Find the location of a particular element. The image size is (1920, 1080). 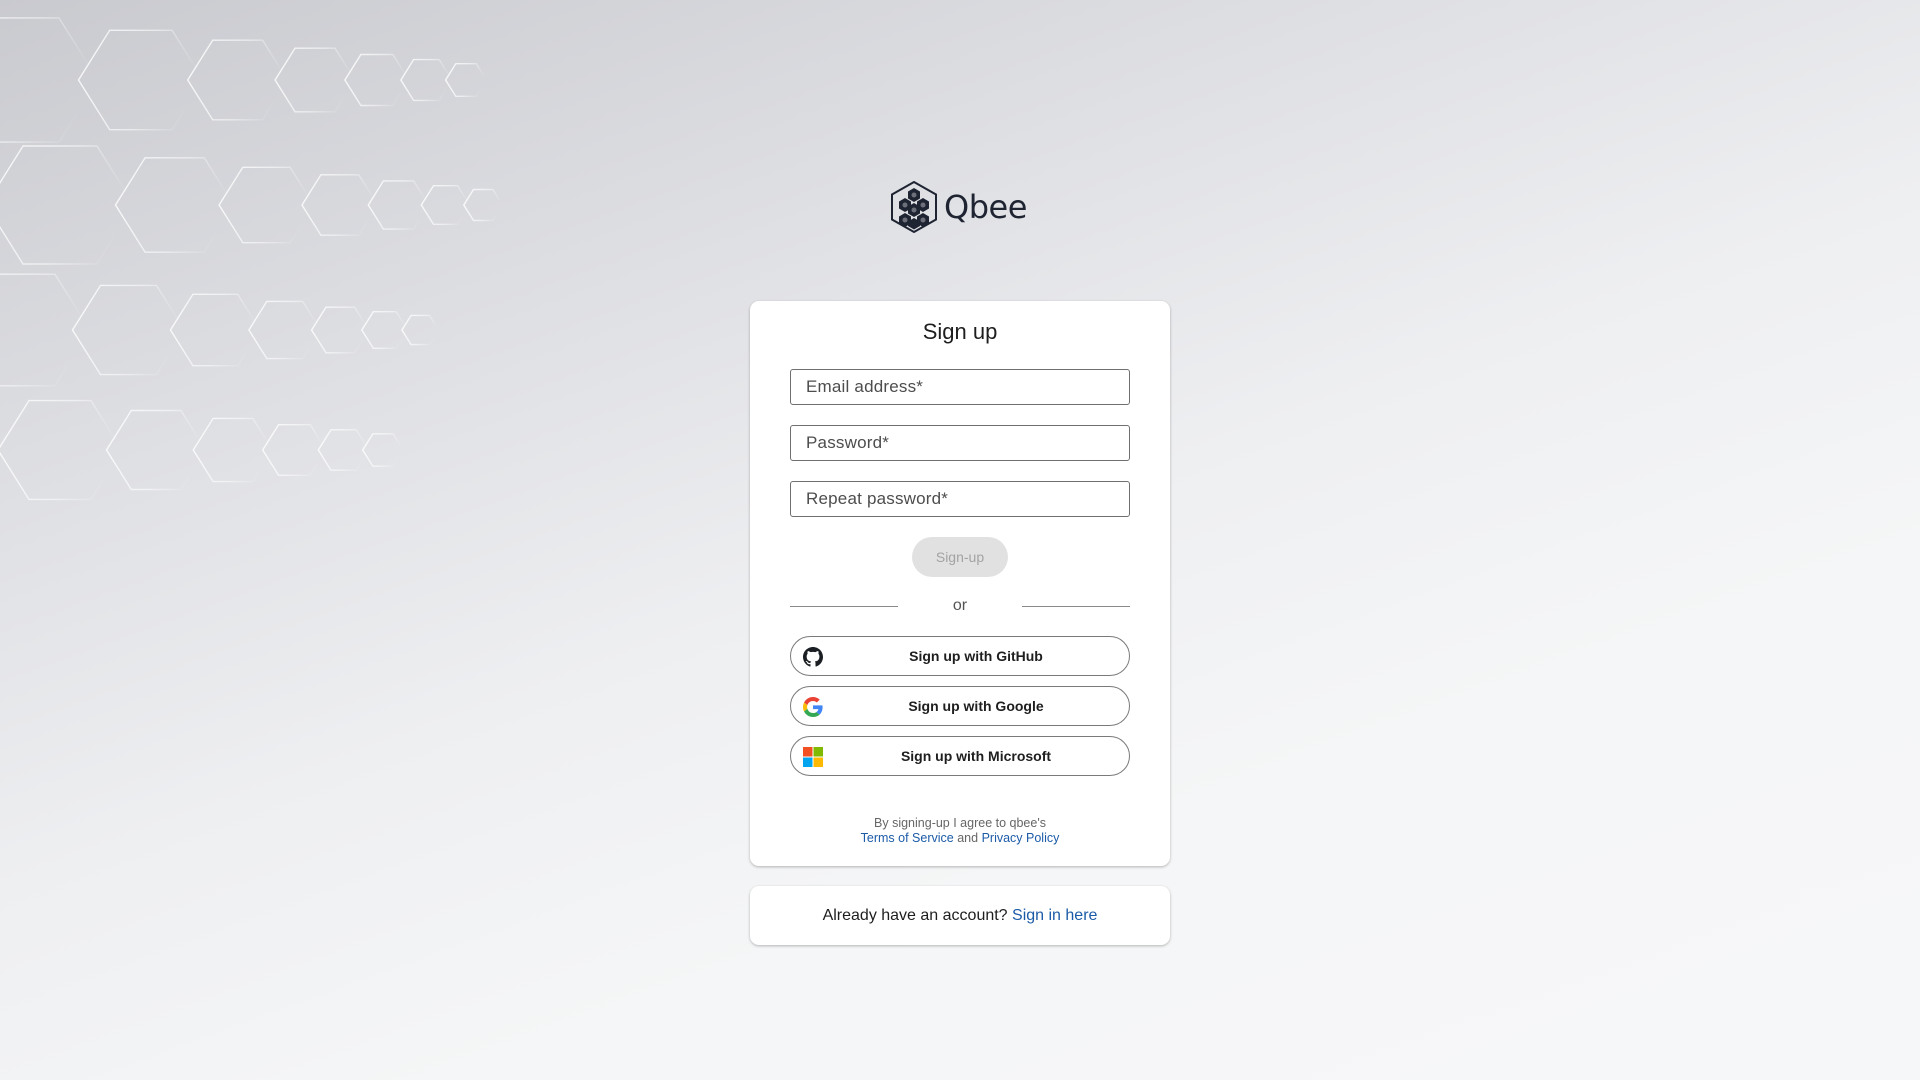

divider-line-right is located at coordinates (1076, 606).